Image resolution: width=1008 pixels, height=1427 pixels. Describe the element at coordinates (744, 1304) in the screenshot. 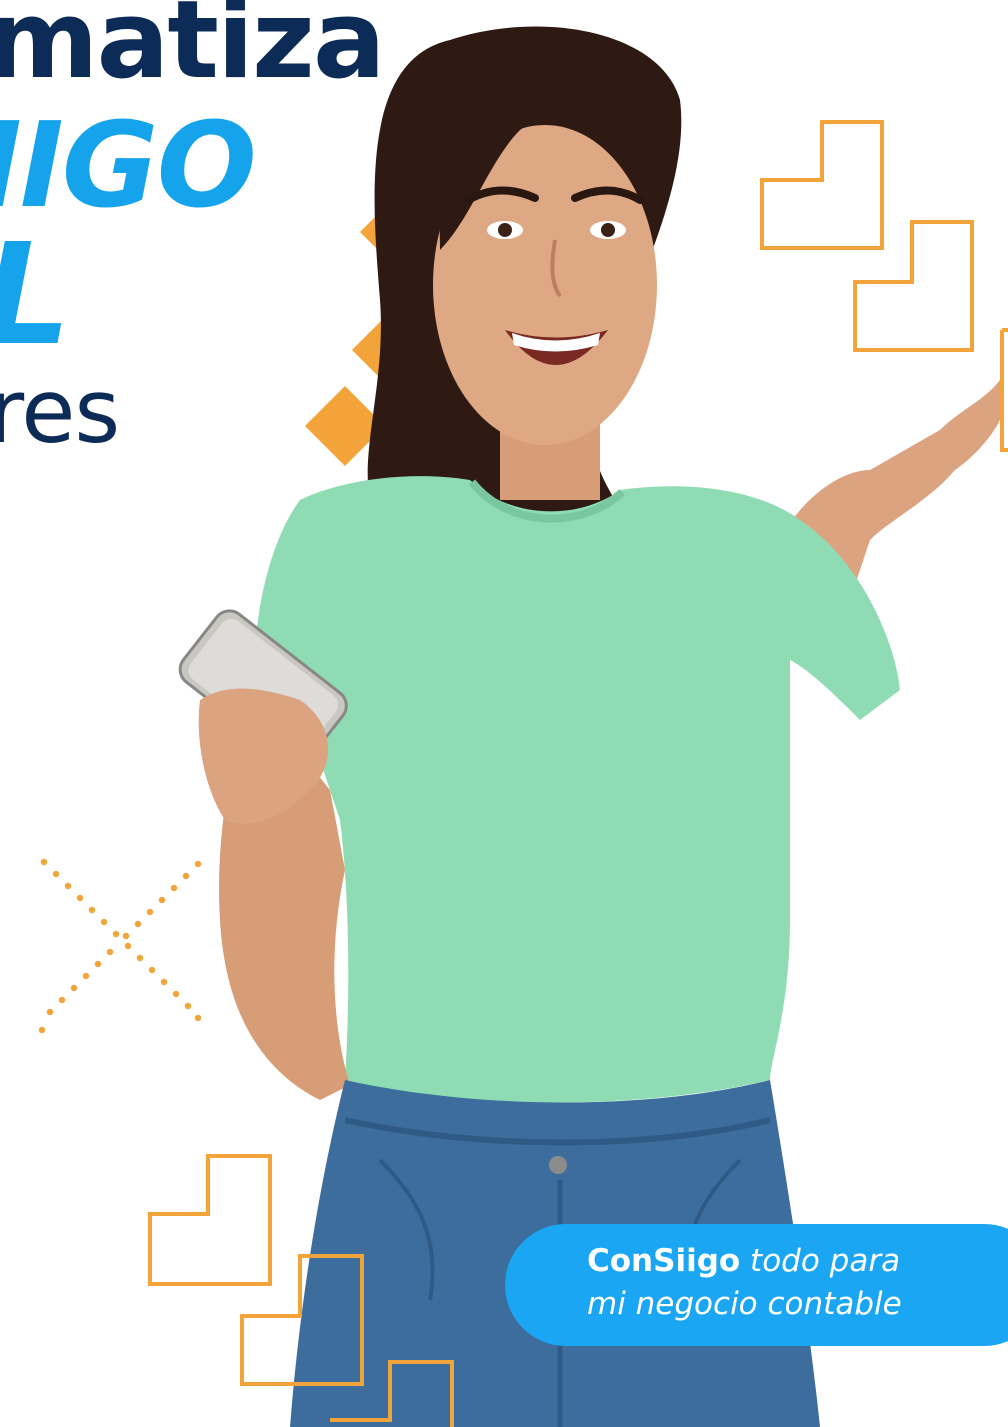

I see `badge-text-line2: mi negocio contable` at that location.